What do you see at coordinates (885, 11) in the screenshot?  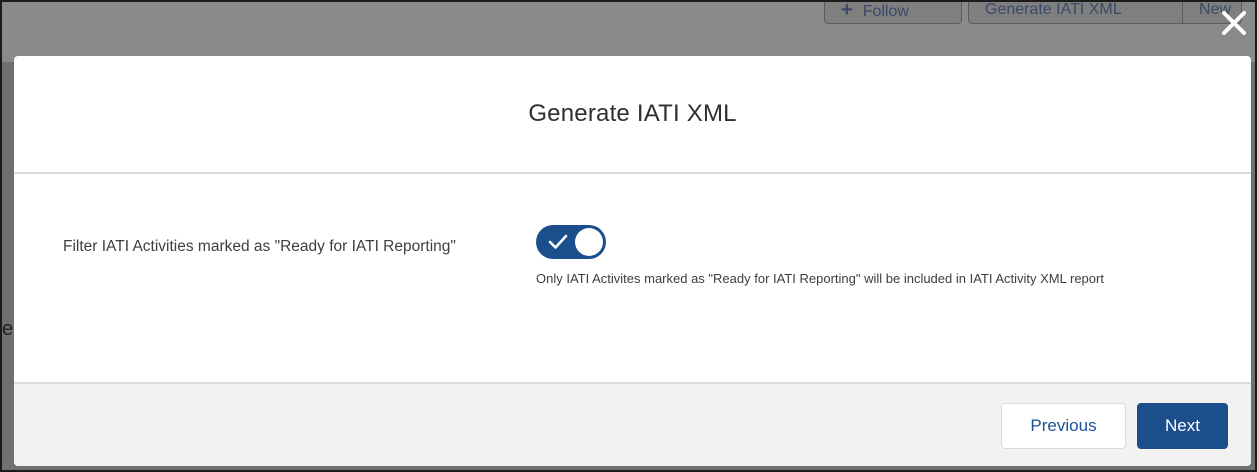 I see `background-follow-label: Follow` at bounding box center [885, 11].